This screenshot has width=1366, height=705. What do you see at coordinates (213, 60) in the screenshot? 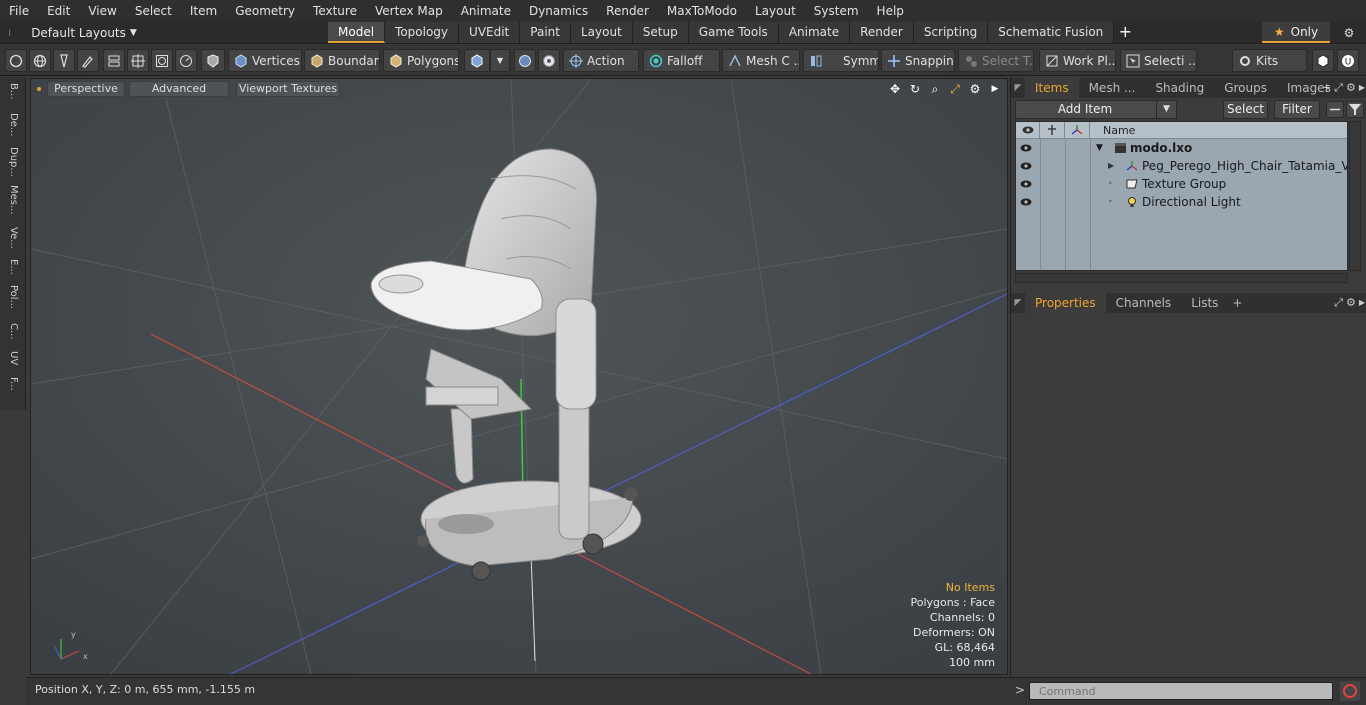
I see `shield-button` at bounding box center [213, 60].